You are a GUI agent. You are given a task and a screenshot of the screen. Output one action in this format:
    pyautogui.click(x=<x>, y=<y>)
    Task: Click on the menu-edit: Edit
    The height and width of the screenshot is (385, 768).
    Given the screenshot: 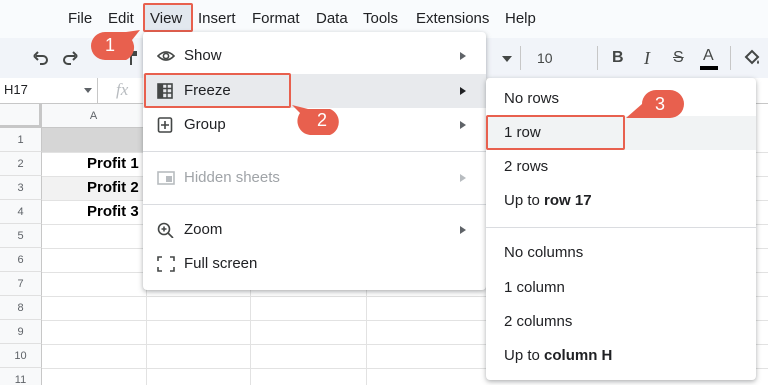 What is the action you would take?
    pyautogui.click(x=121, y=19)
    